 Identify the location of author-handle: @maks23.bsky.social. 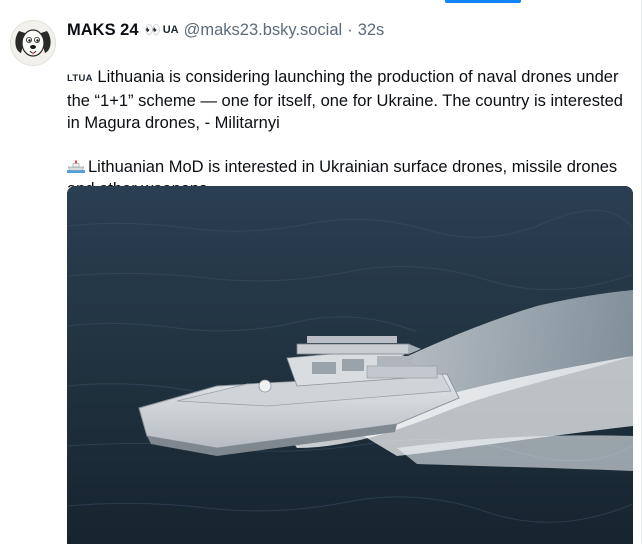
(263, 30).